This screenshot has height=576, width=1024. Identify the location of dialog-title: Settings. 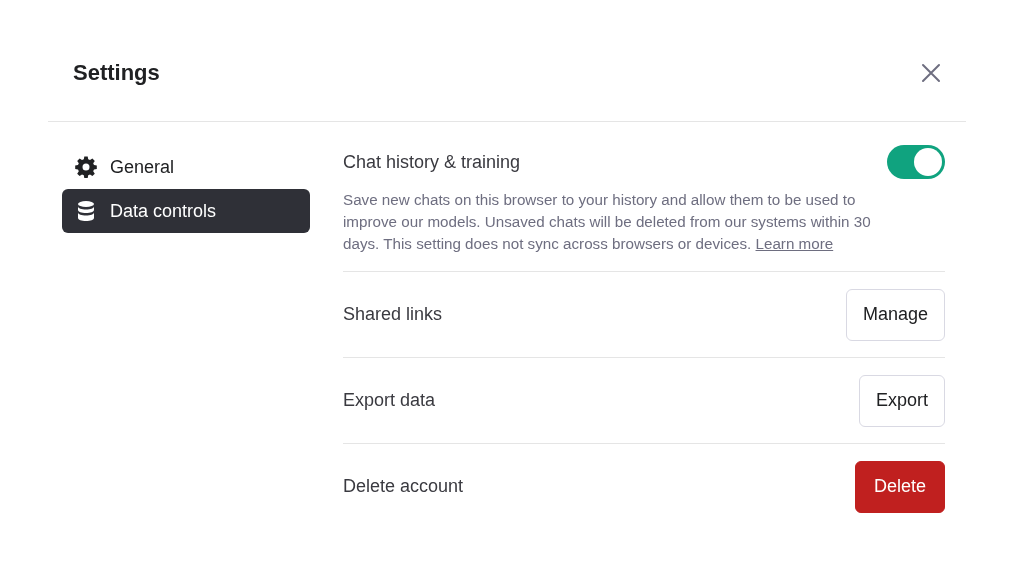
(116, 73).